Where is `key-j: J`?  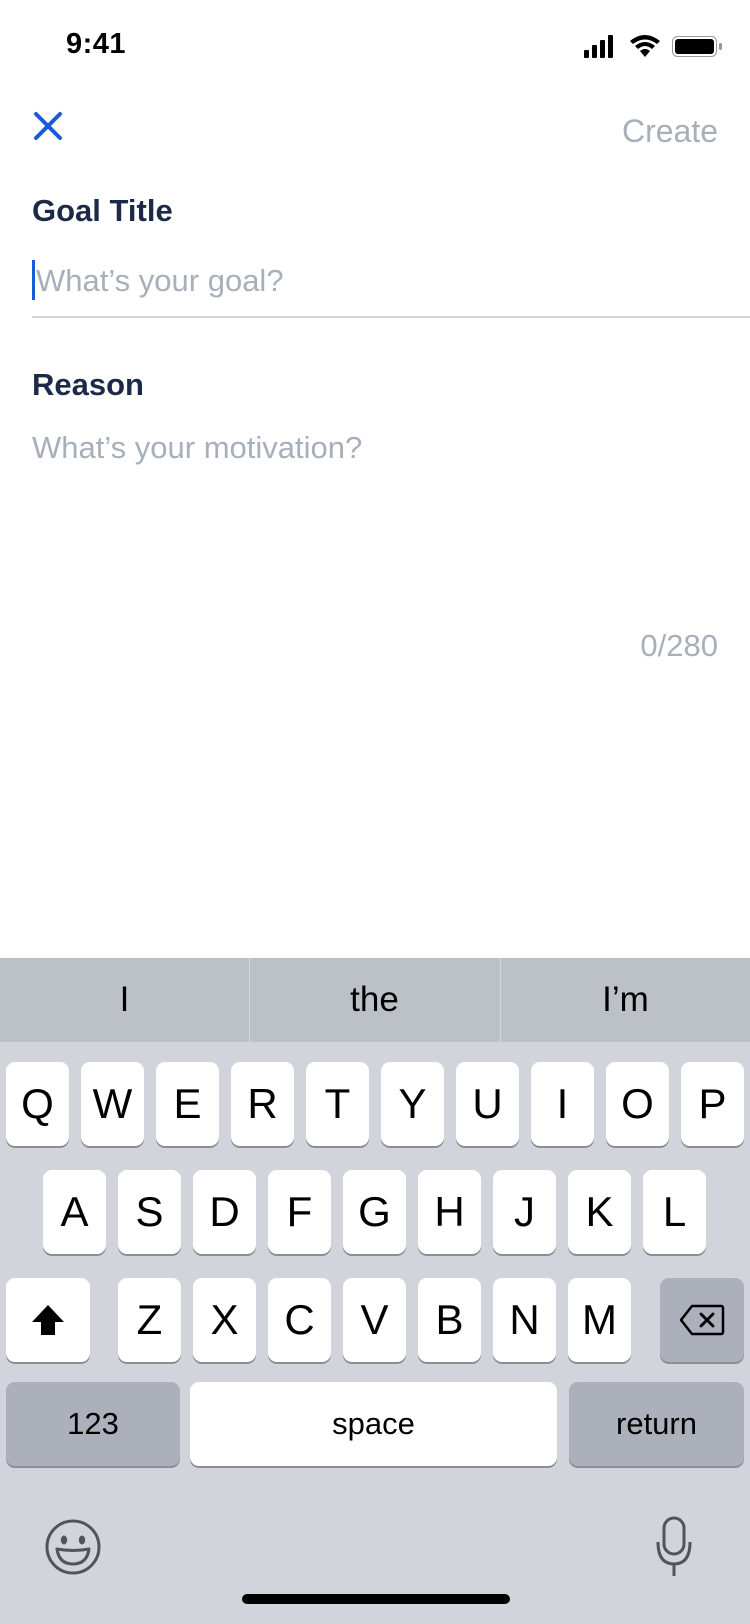
key-j: J is located at coordinates (524, 1212).